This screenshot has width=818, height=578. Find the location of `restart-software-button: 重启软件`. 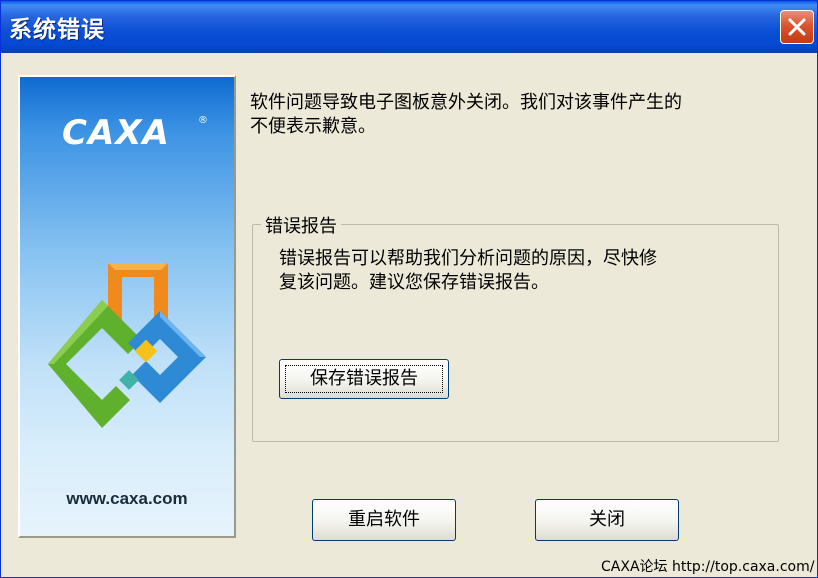

restart-software-button: 重启软件 is located at coordinates (384, 520).